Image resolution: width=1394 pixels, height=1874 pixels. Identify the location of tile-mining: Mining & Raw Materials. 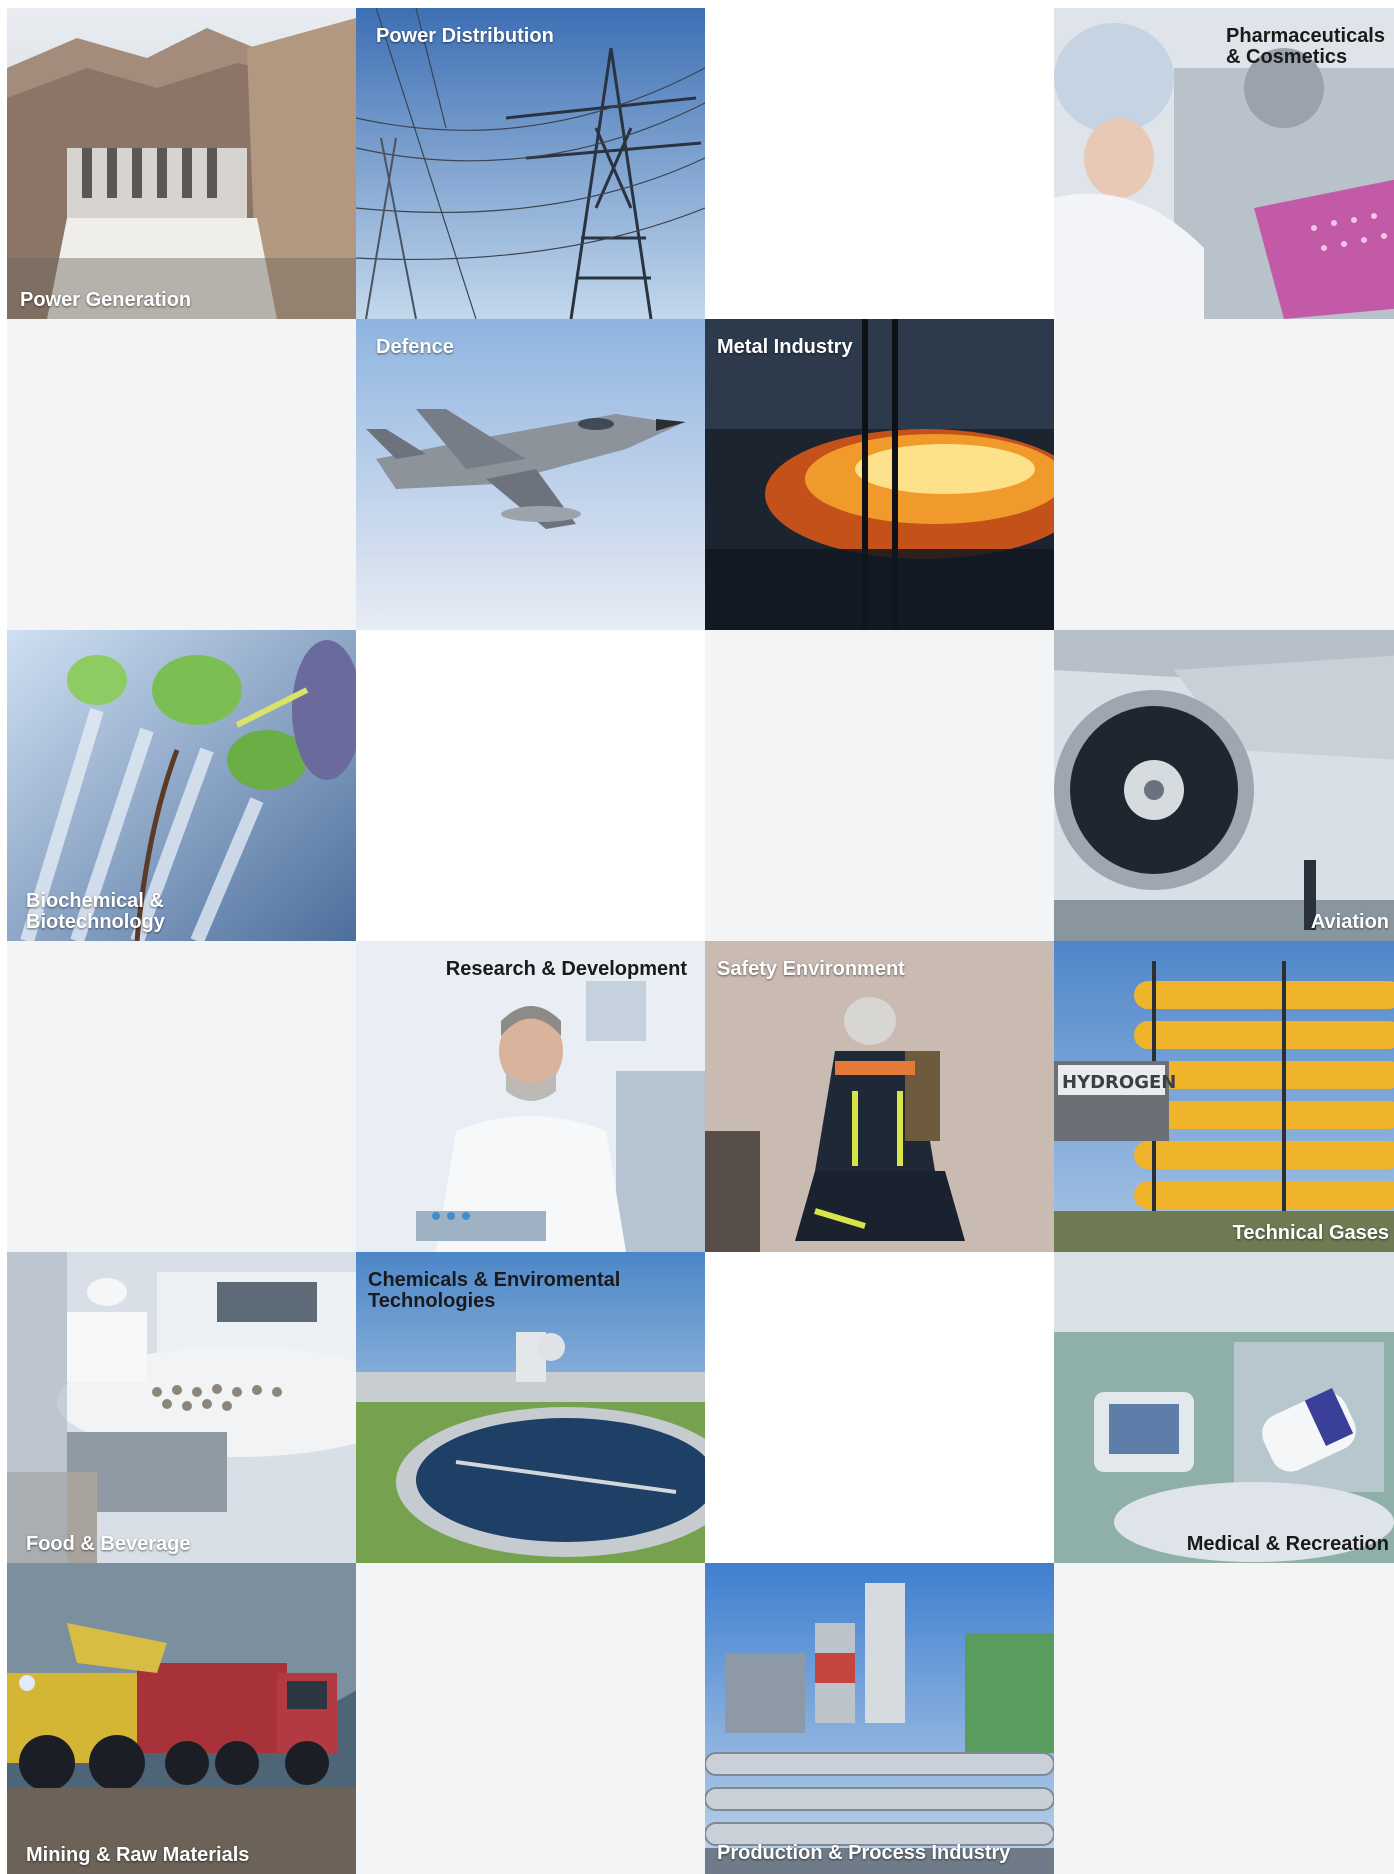
(181, 1718).